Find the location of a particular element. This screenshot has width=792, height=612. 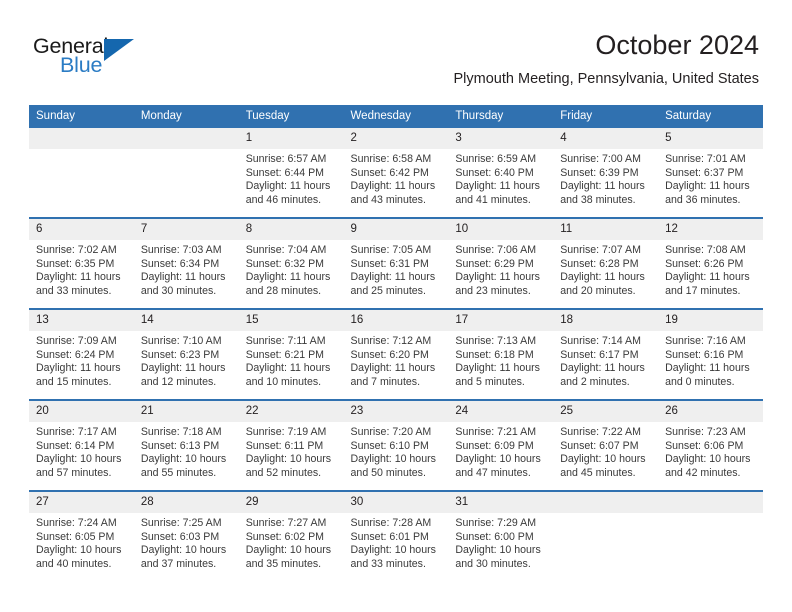

sunrise-time: Sunrise: 7:12 AM is located at coordinates (391, 341).